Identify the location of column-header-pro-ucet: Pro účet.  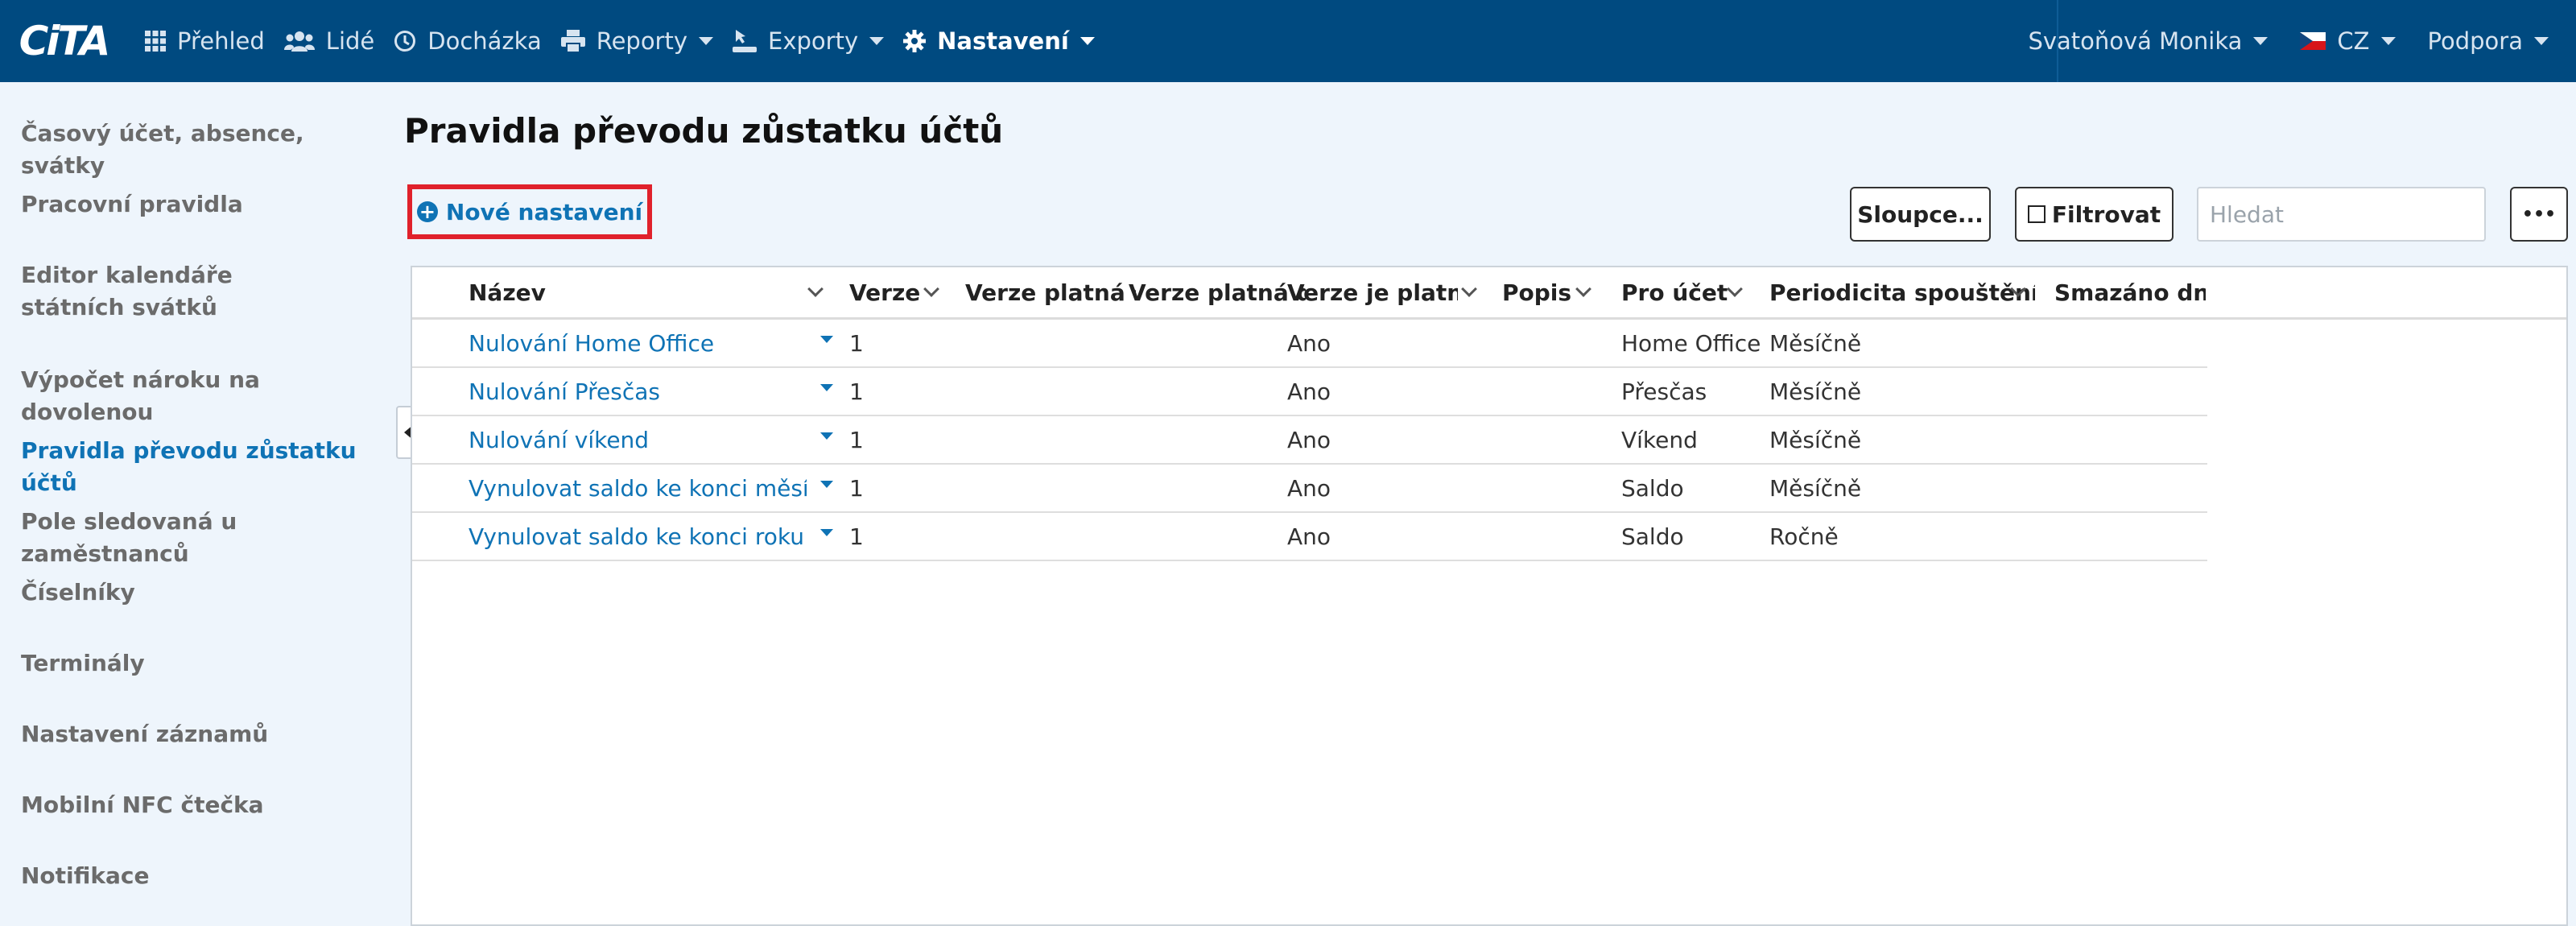
(1682, 292).